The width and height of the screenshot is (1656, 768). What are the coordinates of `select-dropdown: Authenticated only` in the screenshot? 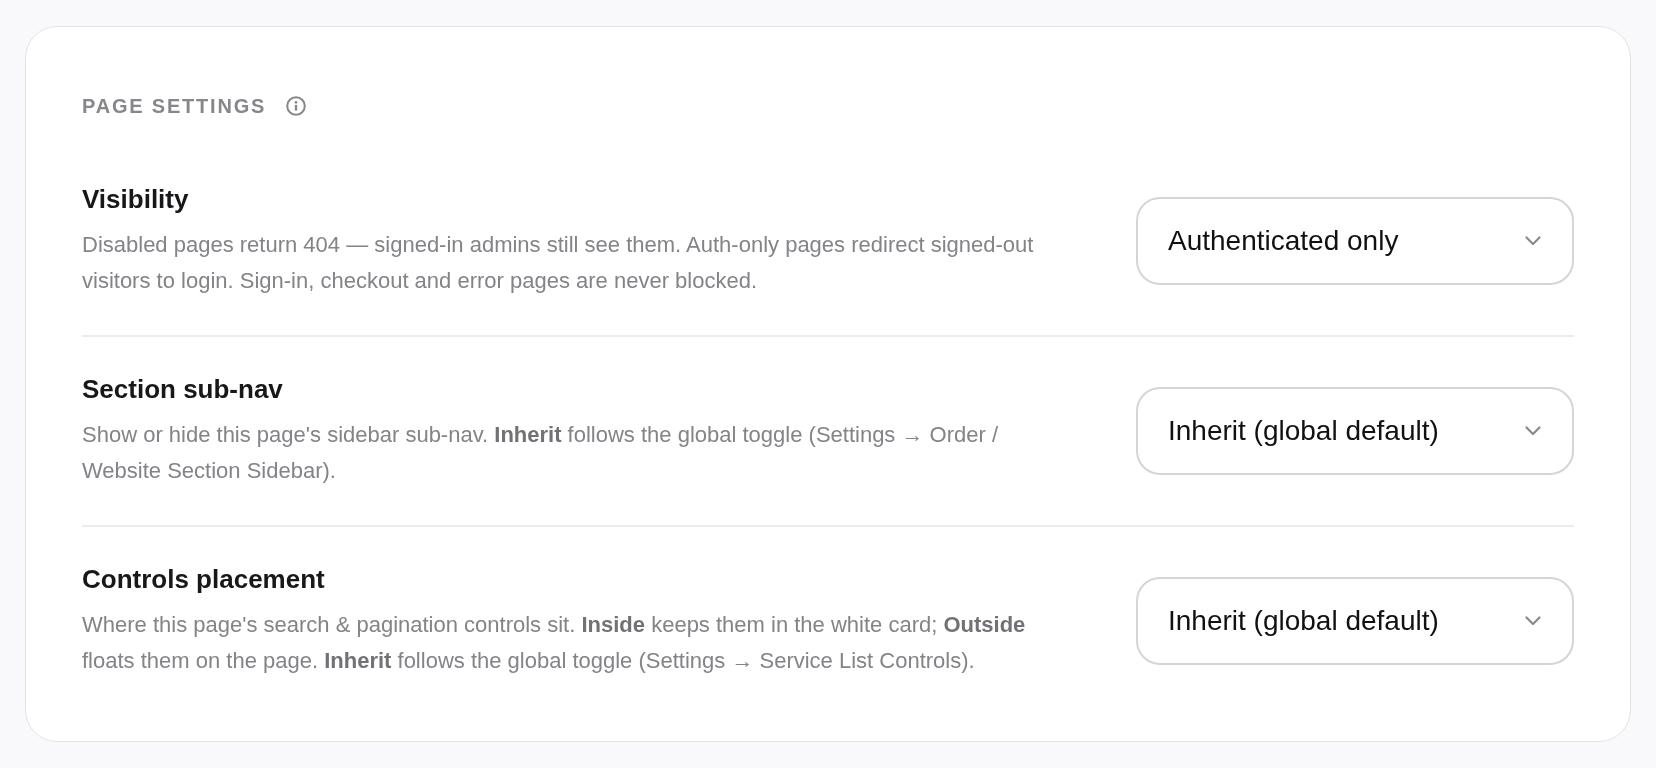 It's located at (1355, 241).